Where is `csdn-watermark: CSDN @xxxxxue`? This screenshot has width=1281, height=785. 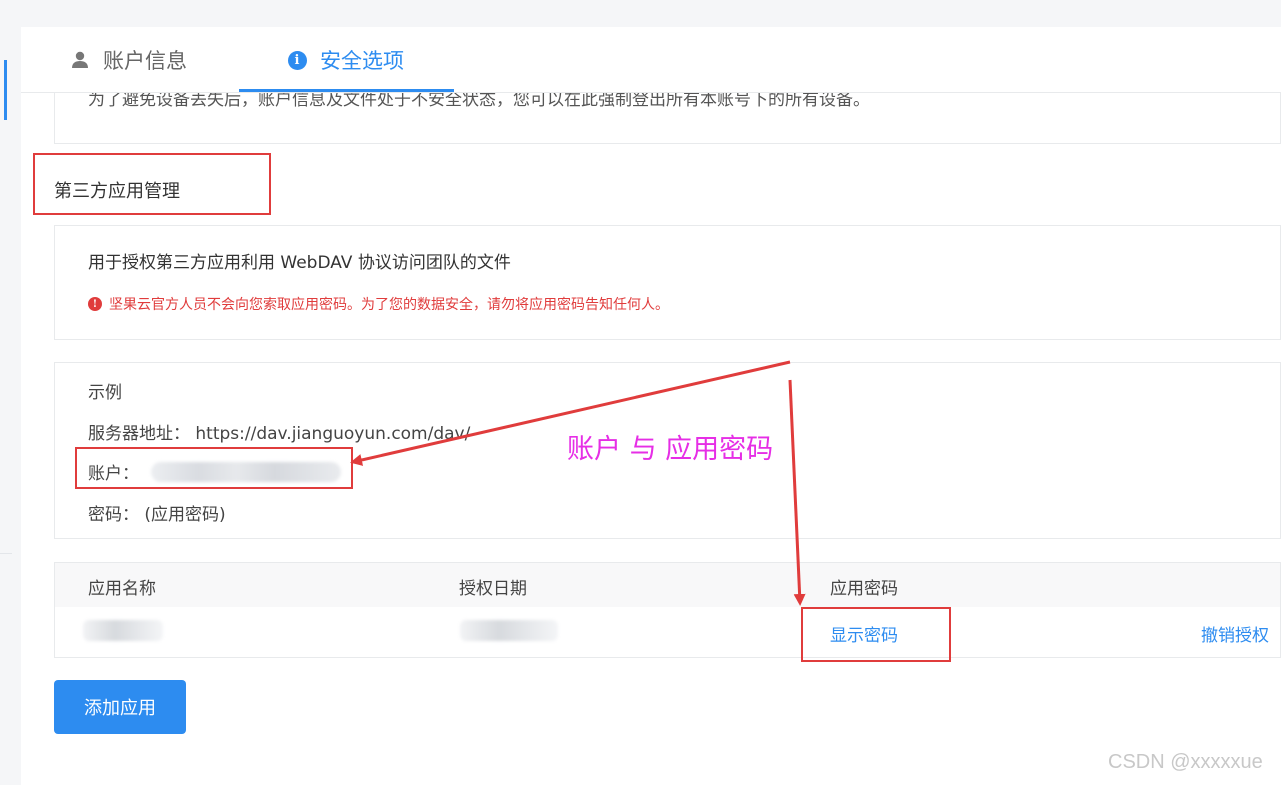
csdn-watermark: CSDN @xxxxxue is located at coordinates (1185, 762).